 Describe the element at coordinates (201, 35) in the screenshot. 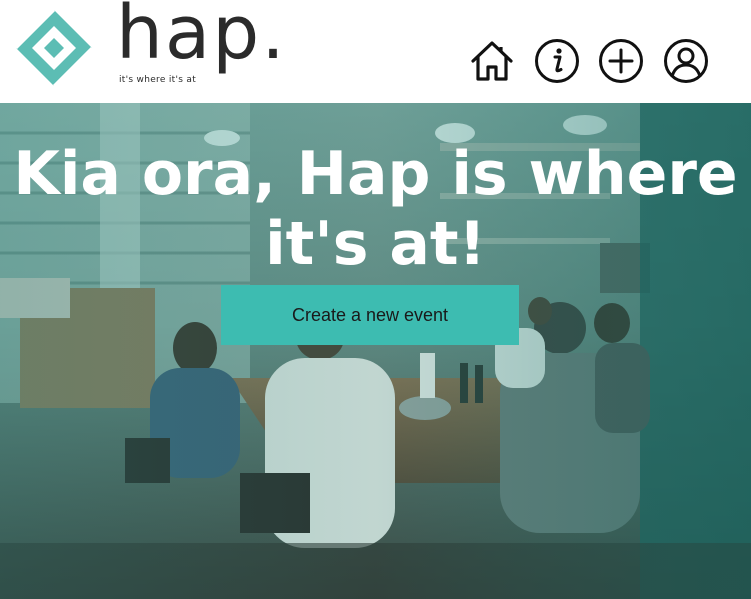

I see `brand-name: hap.` at that location.